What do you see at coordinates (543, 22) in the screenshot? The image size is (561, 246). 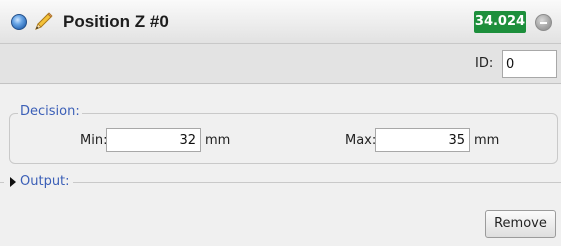 I see `minus-circle-icon` at bounding box center [543, 22].